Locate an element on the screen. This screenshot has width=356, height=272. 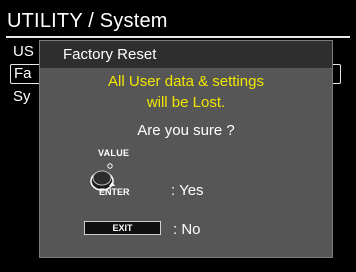
no-option: : No is located at coordinates (187, 229).